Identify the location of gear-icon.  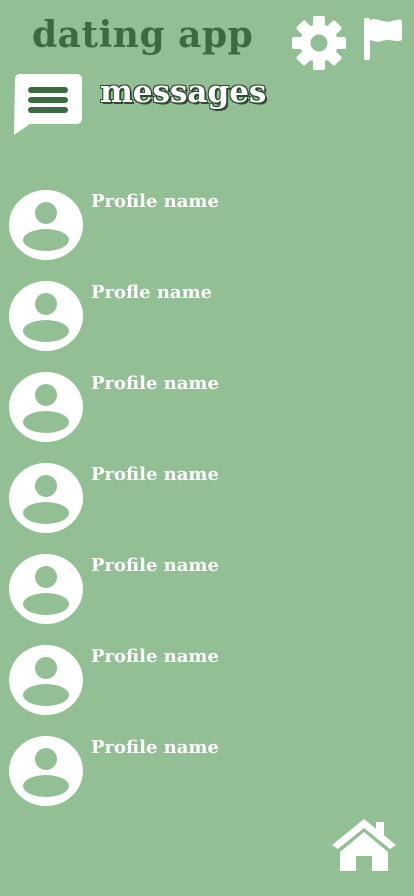
(319, 43).